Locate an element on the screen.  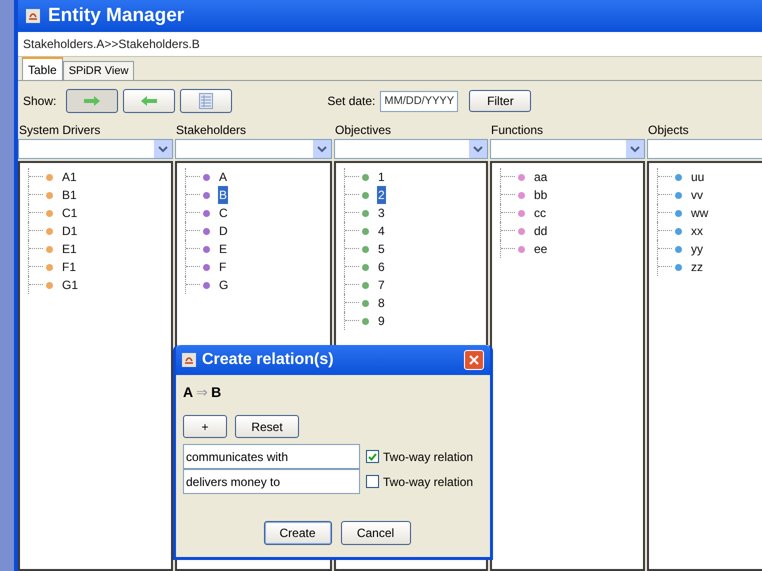
tree-item: 3 is located at coordinates (381, 213).